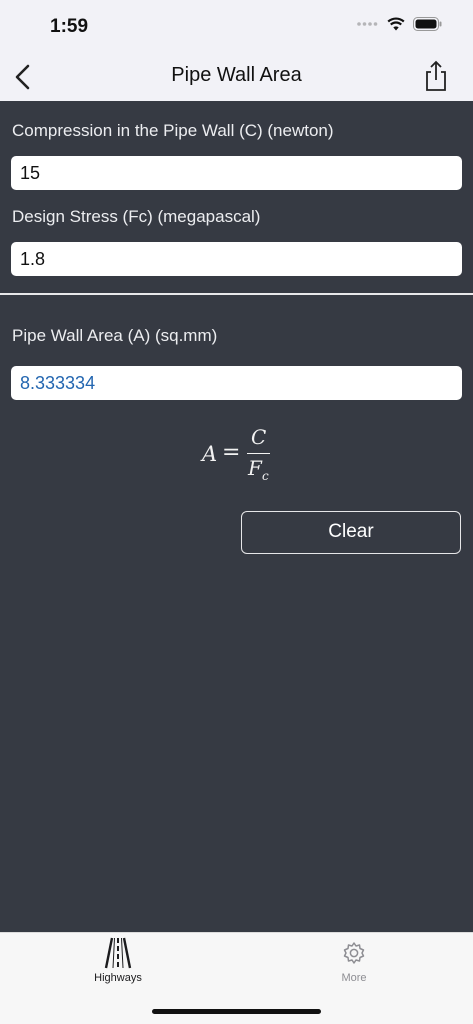  What do you see at coordinates (436, 76) in the screenshot?
I see `share-icon` at bounding box center [436, 76].